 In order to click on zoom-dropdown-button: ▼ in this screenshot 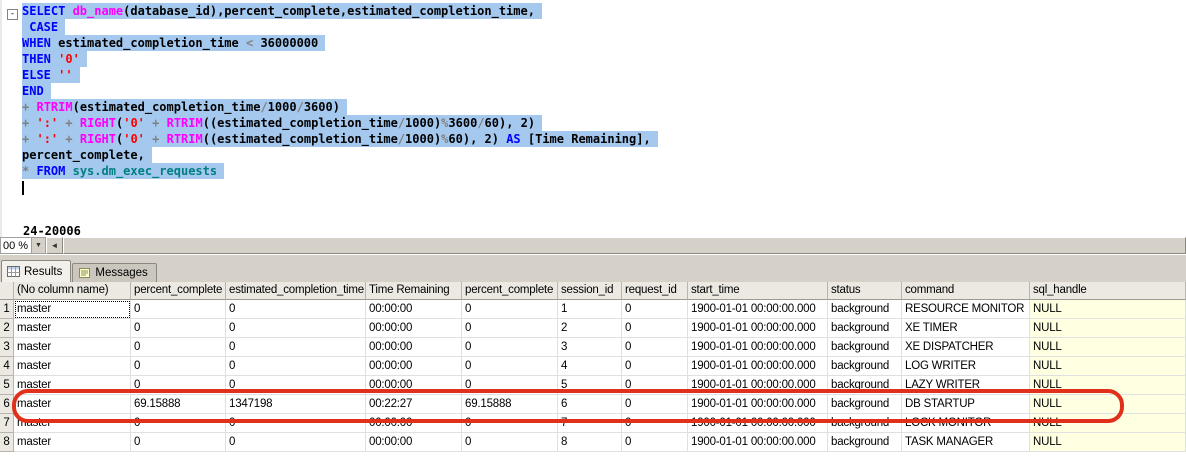, I will do `click(38, 245)`.